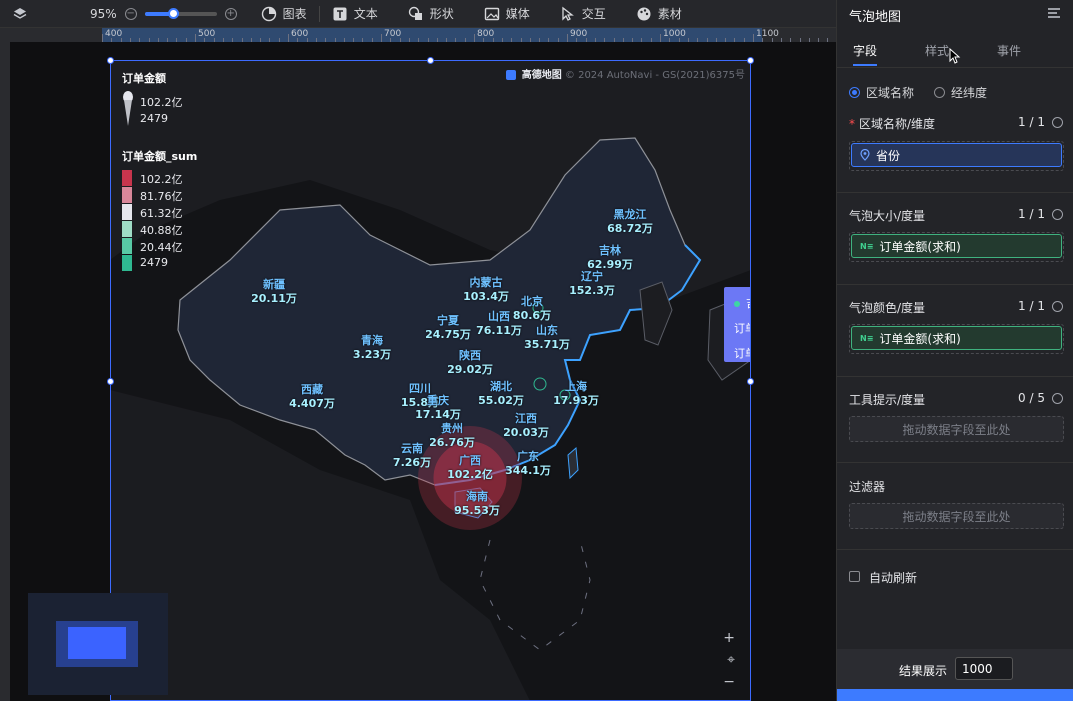 The height and width of the screenshot is (701, 1073). Describe the element at coordinates (365, 14) in the screenshot. I see `toolbar-item-label: 文本` at that location.